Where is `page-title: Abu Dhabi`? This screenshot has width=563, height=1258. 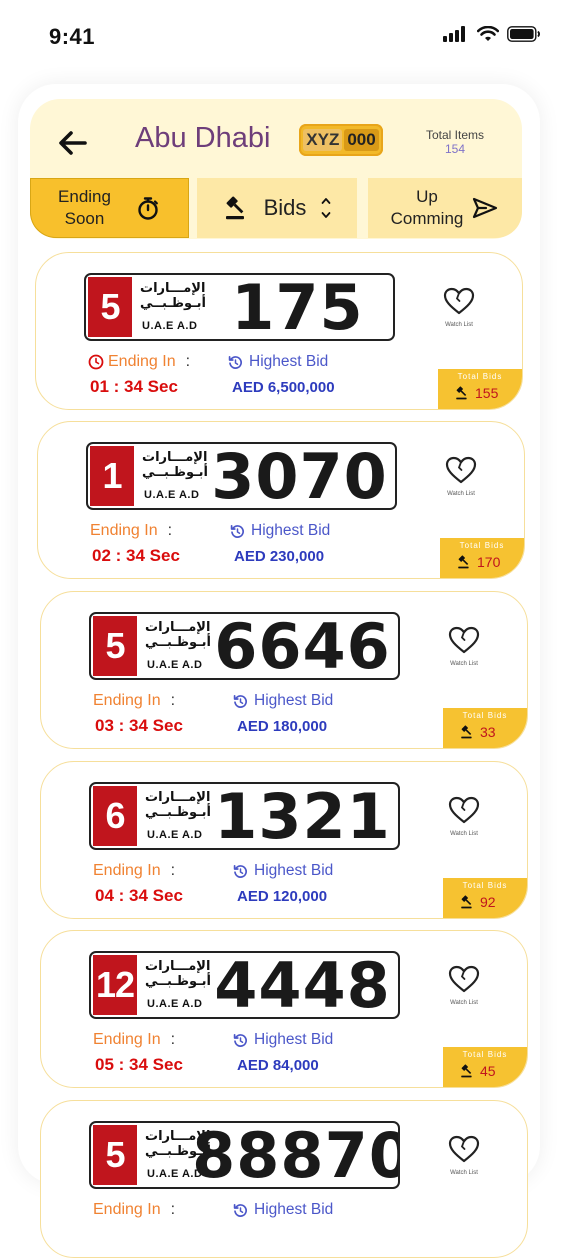
page-title: Abu Dhabi is located at coordinates (203, 138).